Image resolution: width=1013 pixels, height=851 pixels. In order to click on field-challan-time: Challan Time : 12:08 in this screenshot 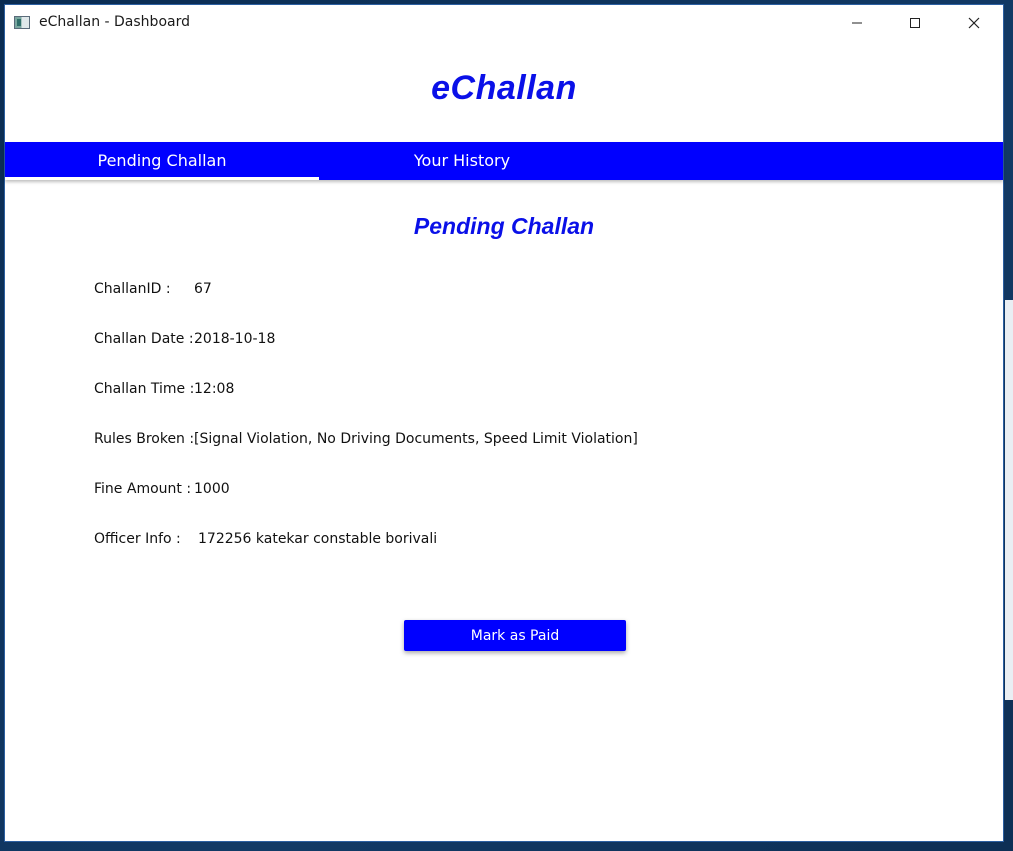, I will do `click(164, 389)`.